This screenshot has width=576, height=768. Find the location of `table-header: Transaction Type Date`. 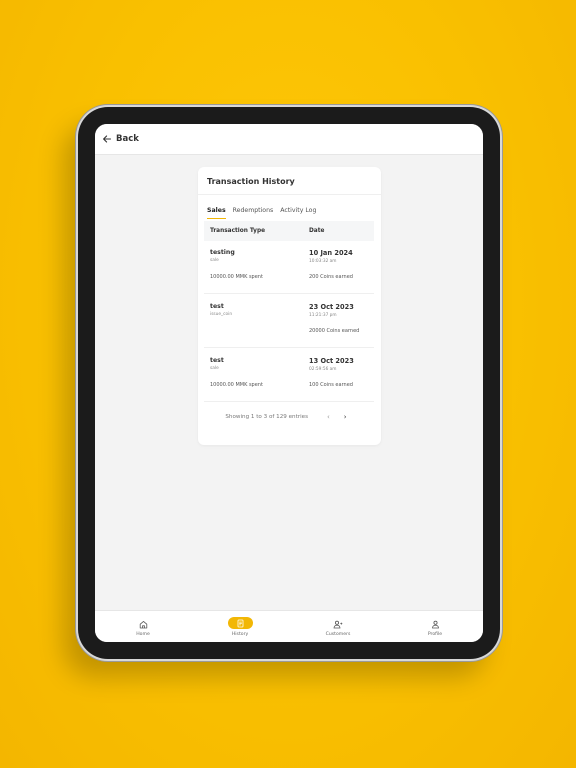

table-header: Transaction Type Date is located at coordinates (289, 231).